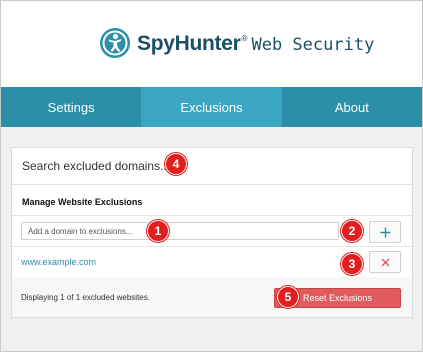 The width and height of the screenshot is (423, 352). What do you see at coordinates (244, 38) in the screenshot?
I see `registered-mark: ®` at bounding box center [244, 38].